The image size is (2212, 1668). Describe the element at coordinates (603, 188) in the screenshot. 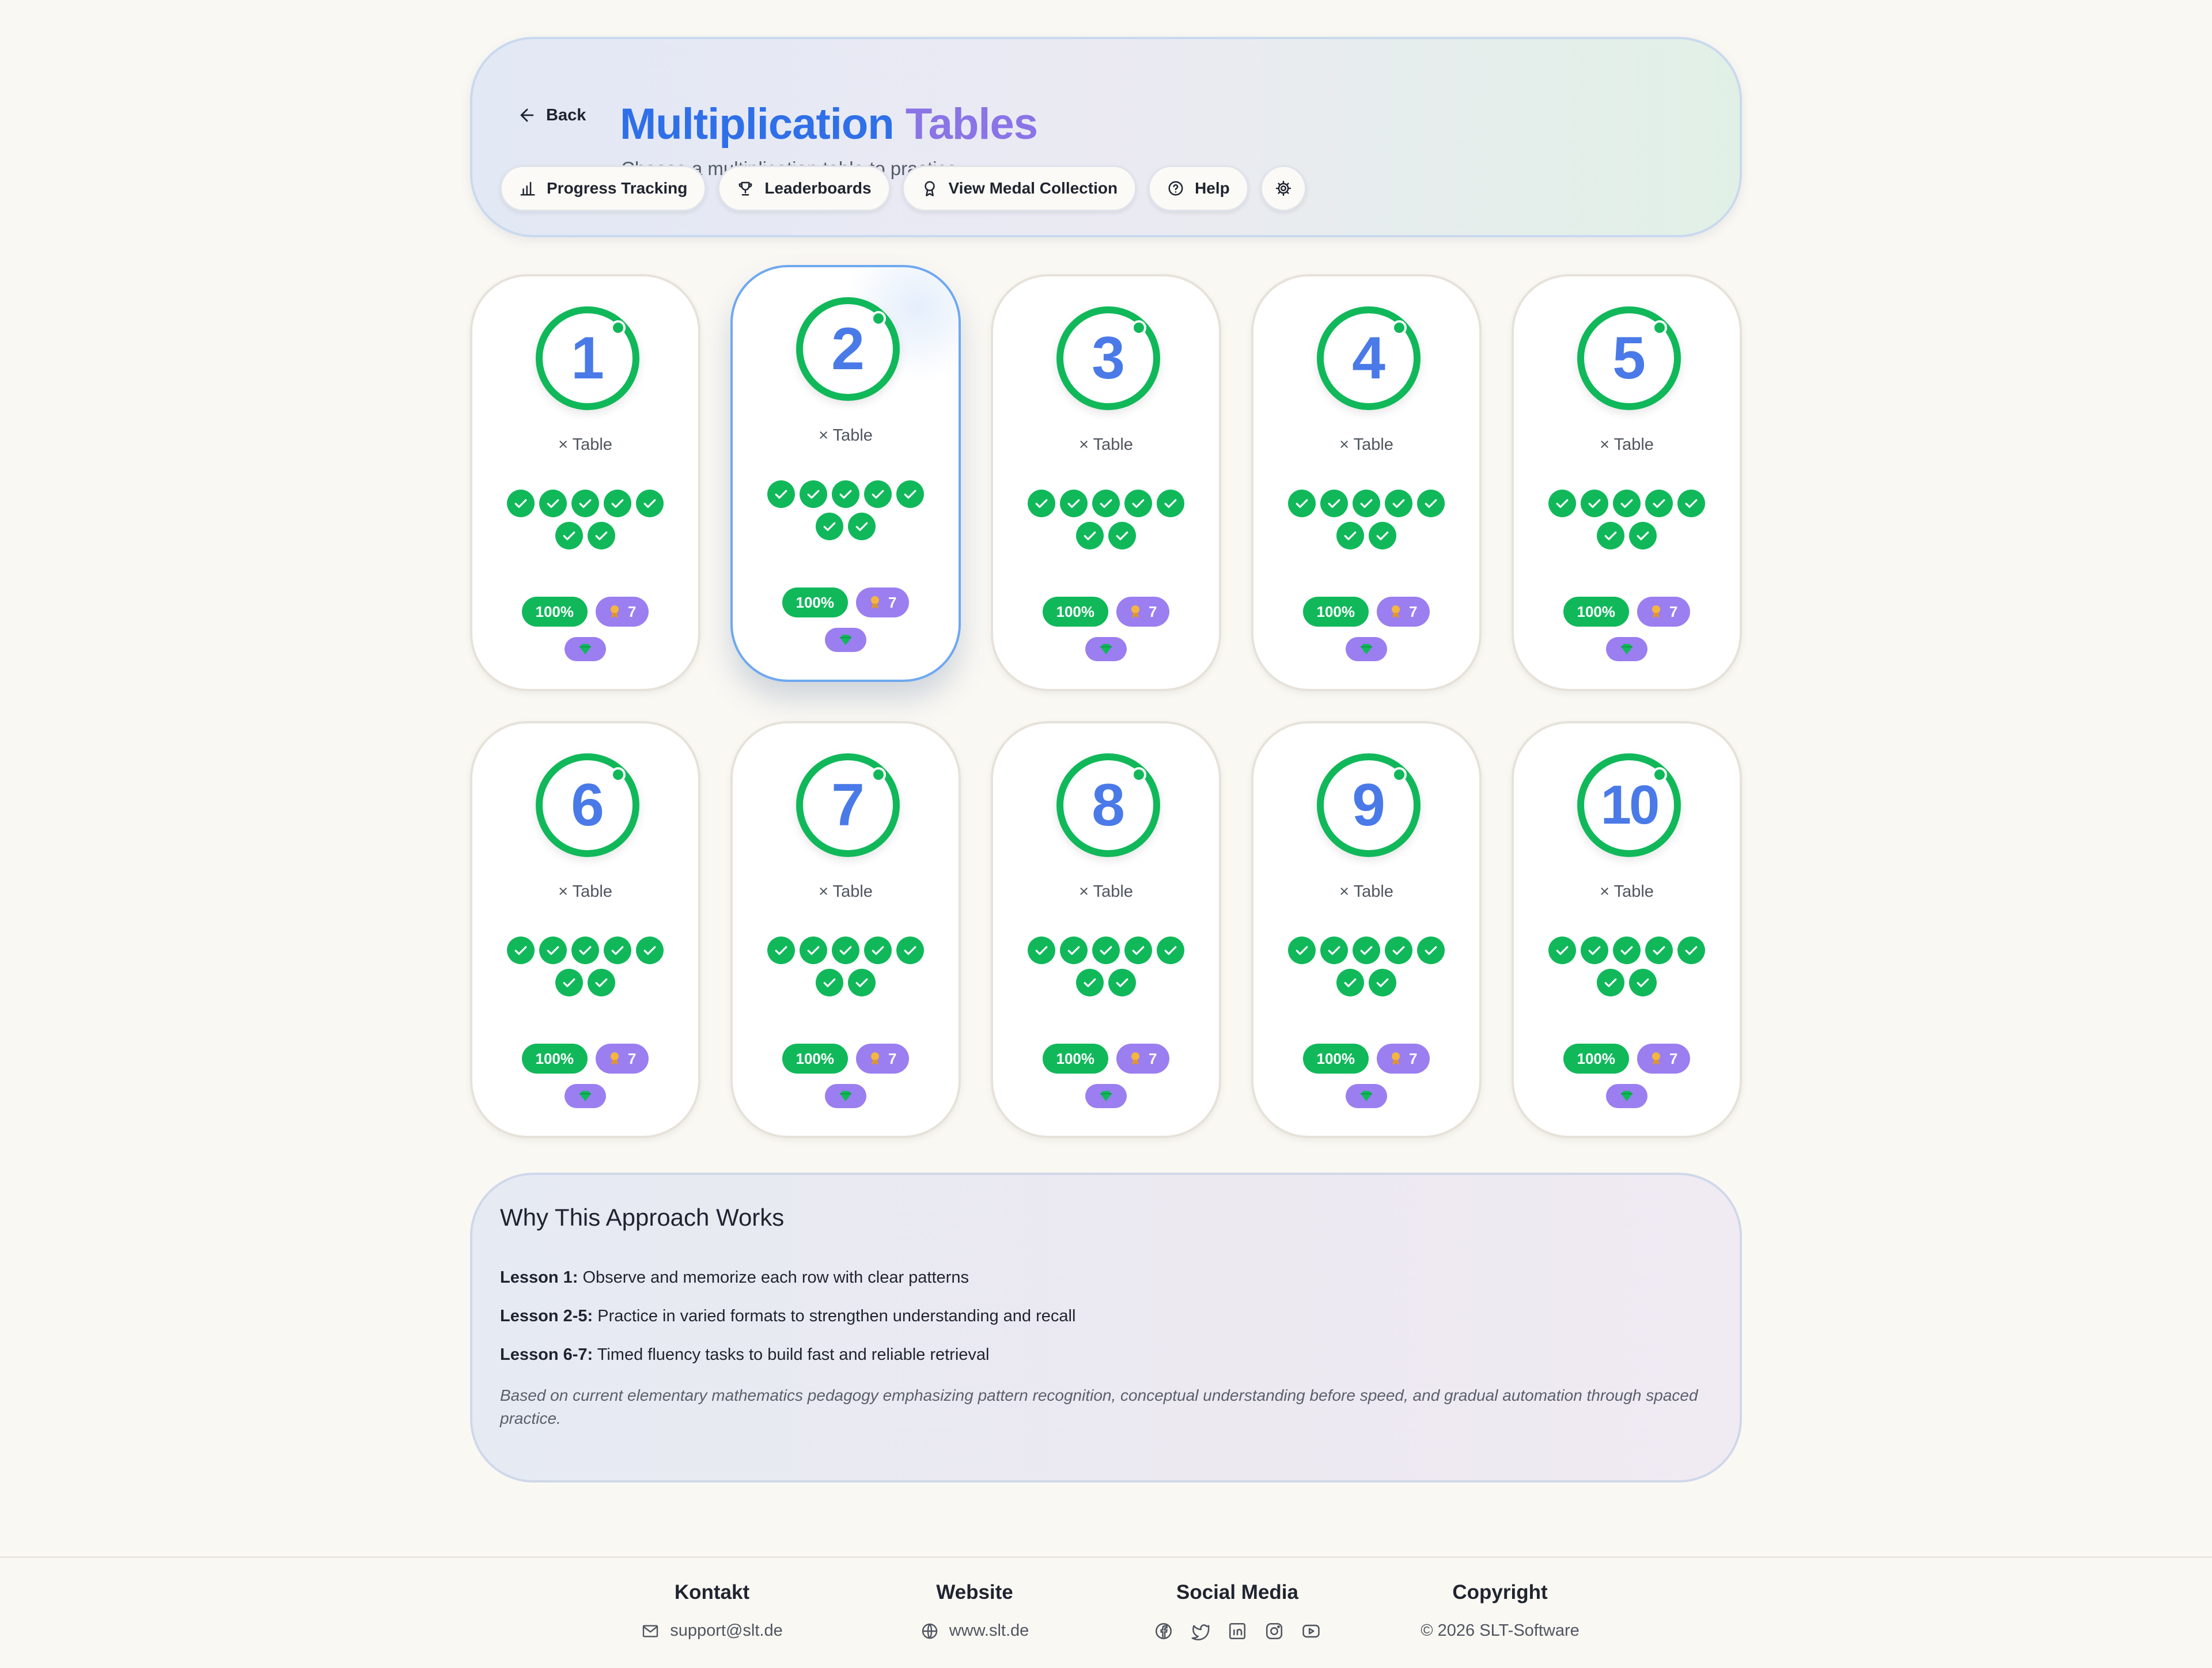

I see `progress-tracking-button: Progress Tracking` at that location.